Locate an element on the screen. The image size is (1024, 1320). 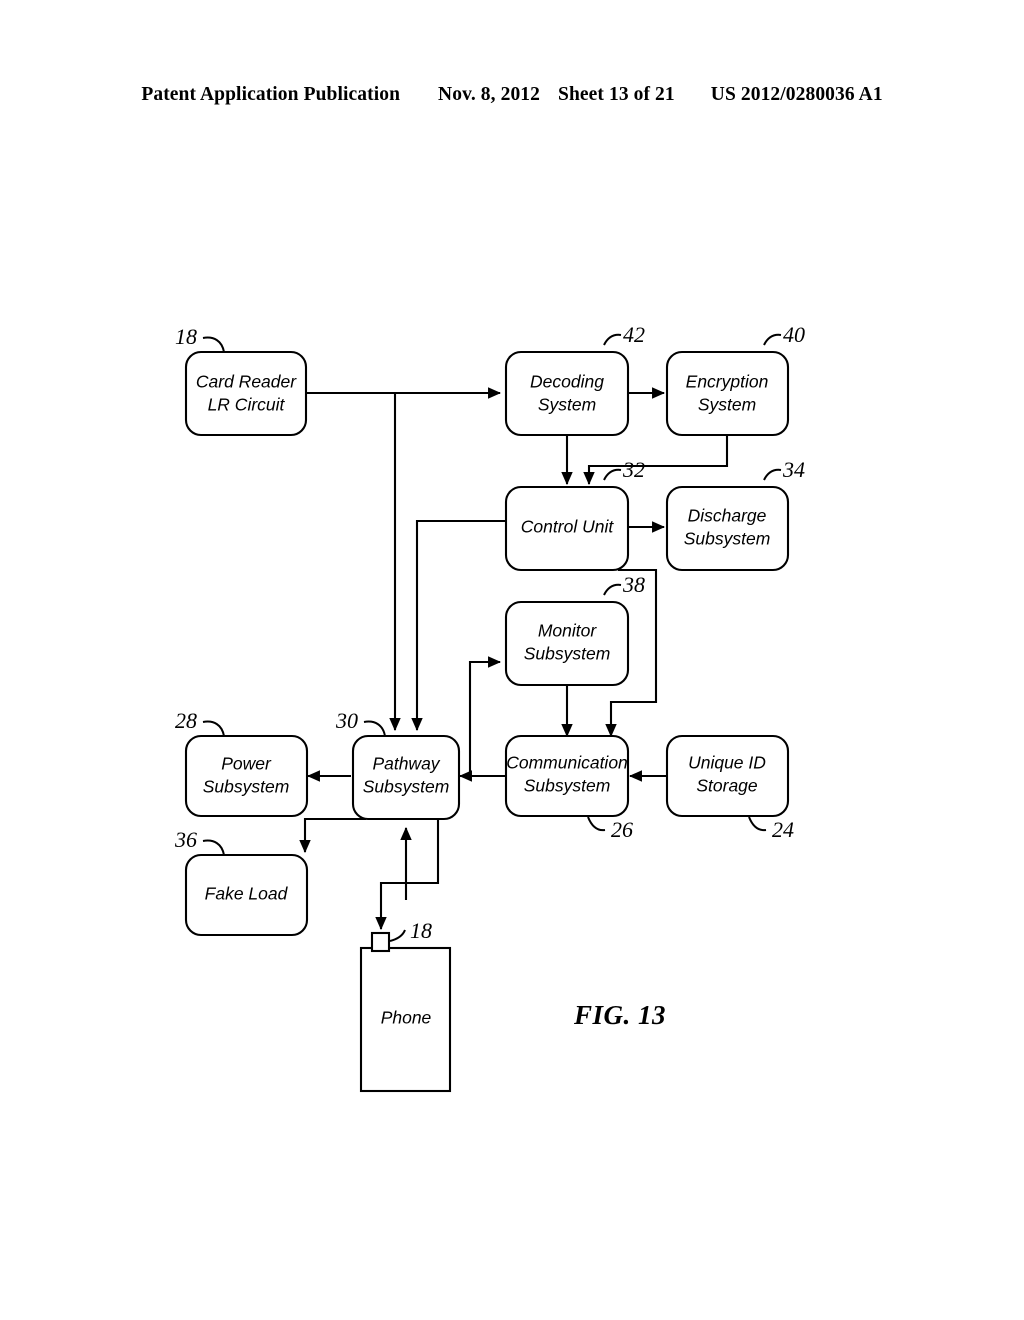
ref-number-42-decoding: 42 is located at coordinates (634, 334).